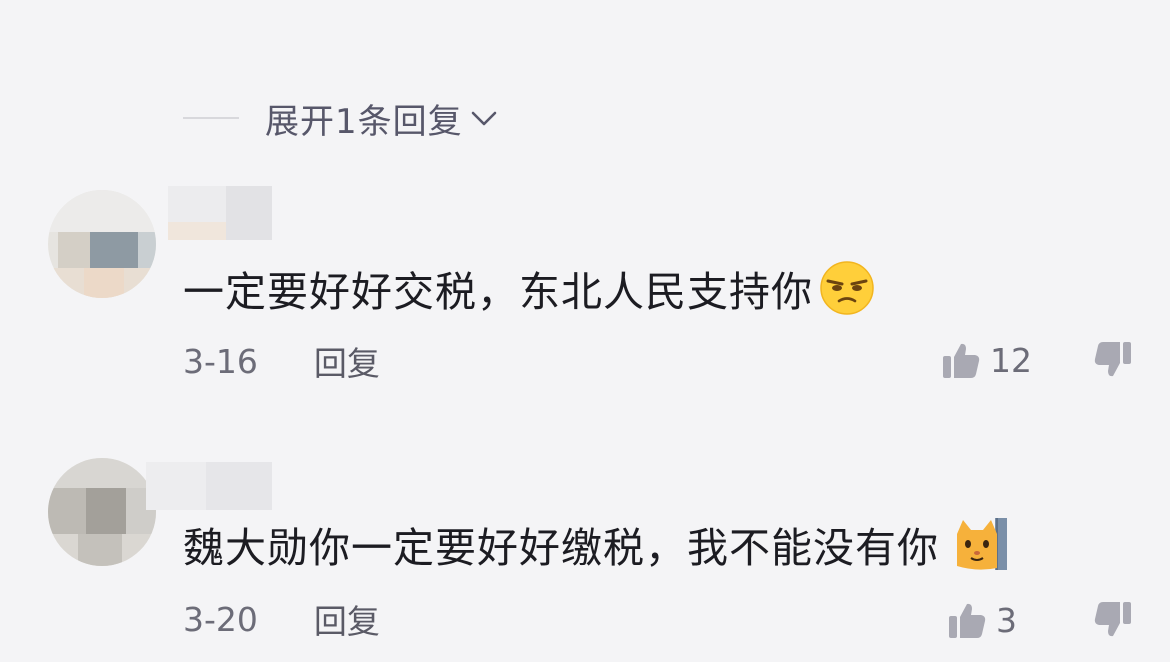 The image size is (1170, 662). I want to click on comment-body: 一定要好好交税，东北人民支持你, so click(498, 292).